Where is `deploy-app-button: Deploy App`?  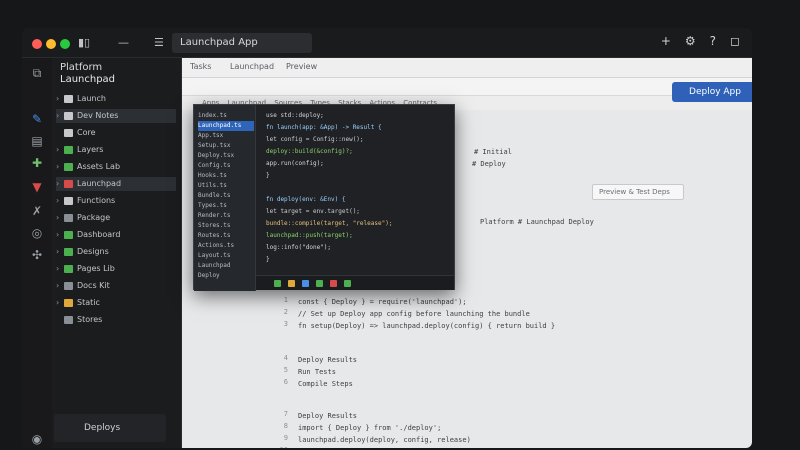 deploy-app-button: Deploy App is located at coordinates (712, 92).